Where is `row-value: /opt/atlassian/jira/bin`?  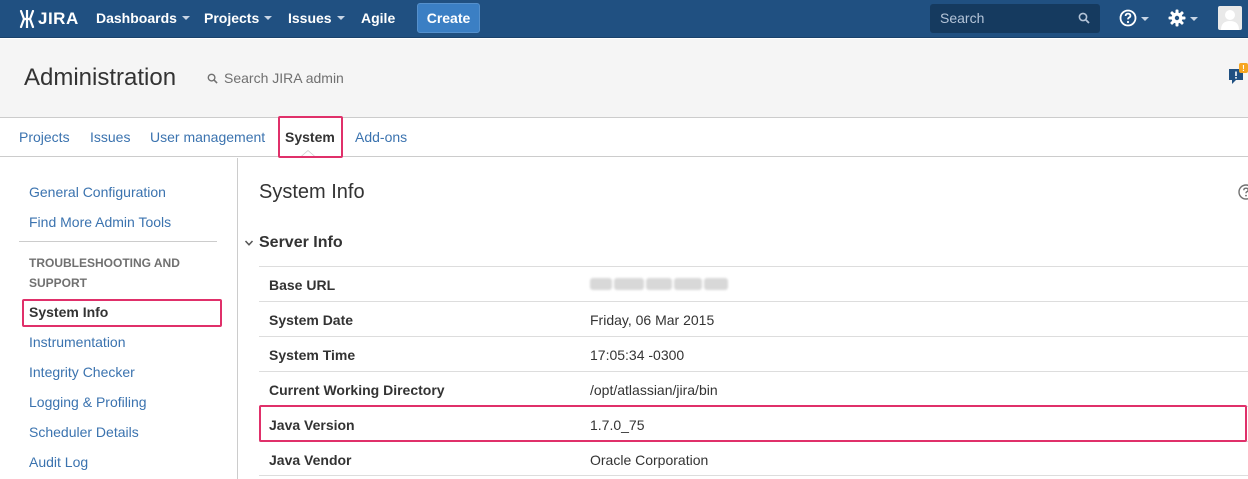 row-value: /opt/atlassian/jira/bin is located at coordinates (654, 390).